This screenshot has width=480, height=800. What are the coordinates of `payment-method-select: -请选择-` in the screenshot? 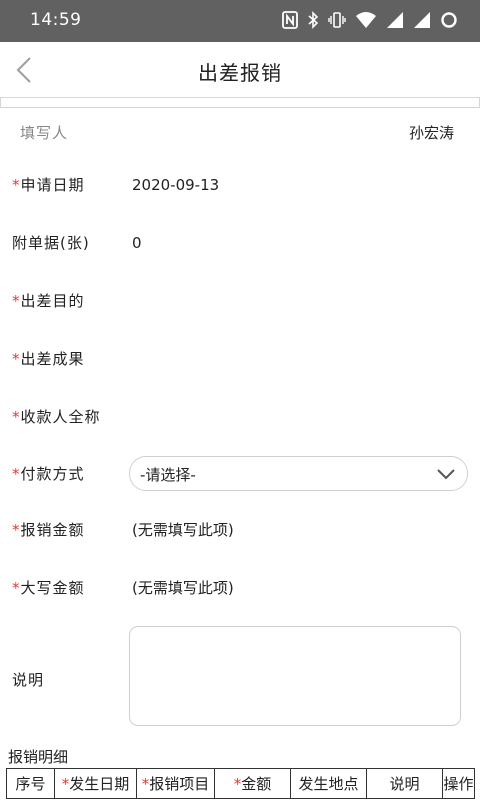 It's located at (298, 473).